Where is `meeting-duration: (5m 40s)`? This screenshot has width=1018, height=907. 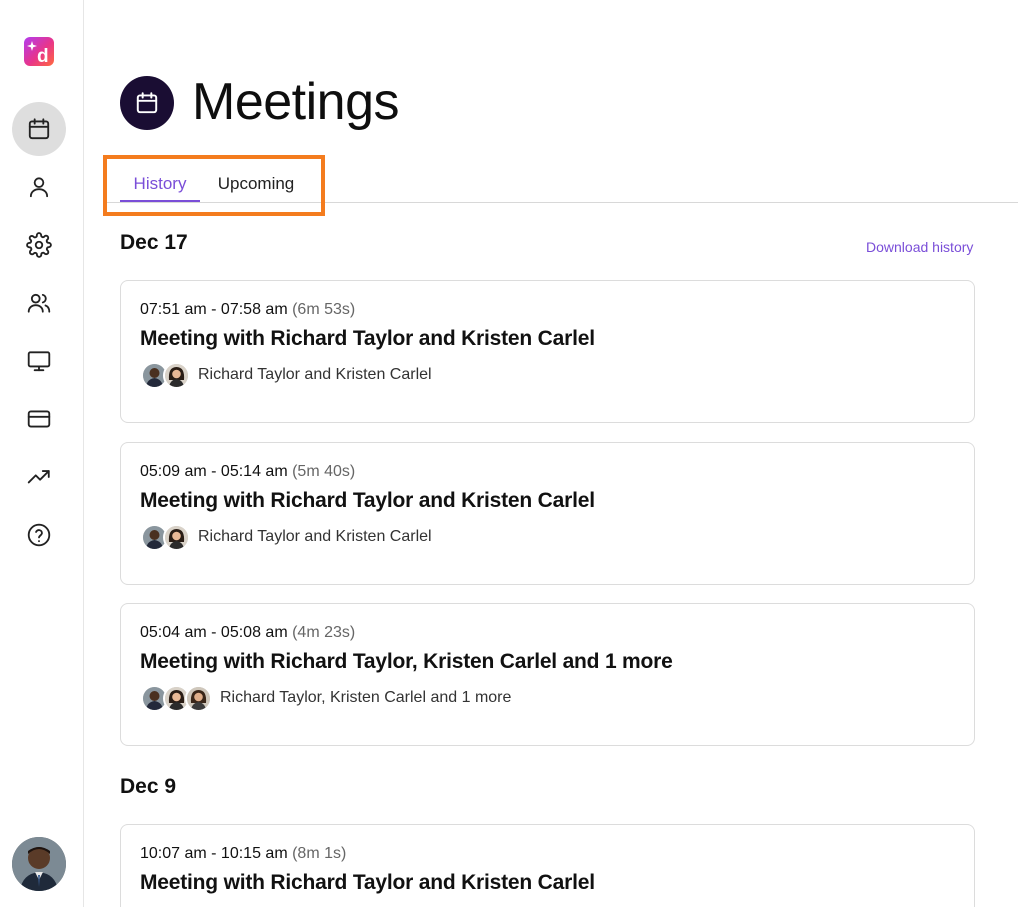 meeting-duration: (5m 40s) is located at coordinates (324, 471).